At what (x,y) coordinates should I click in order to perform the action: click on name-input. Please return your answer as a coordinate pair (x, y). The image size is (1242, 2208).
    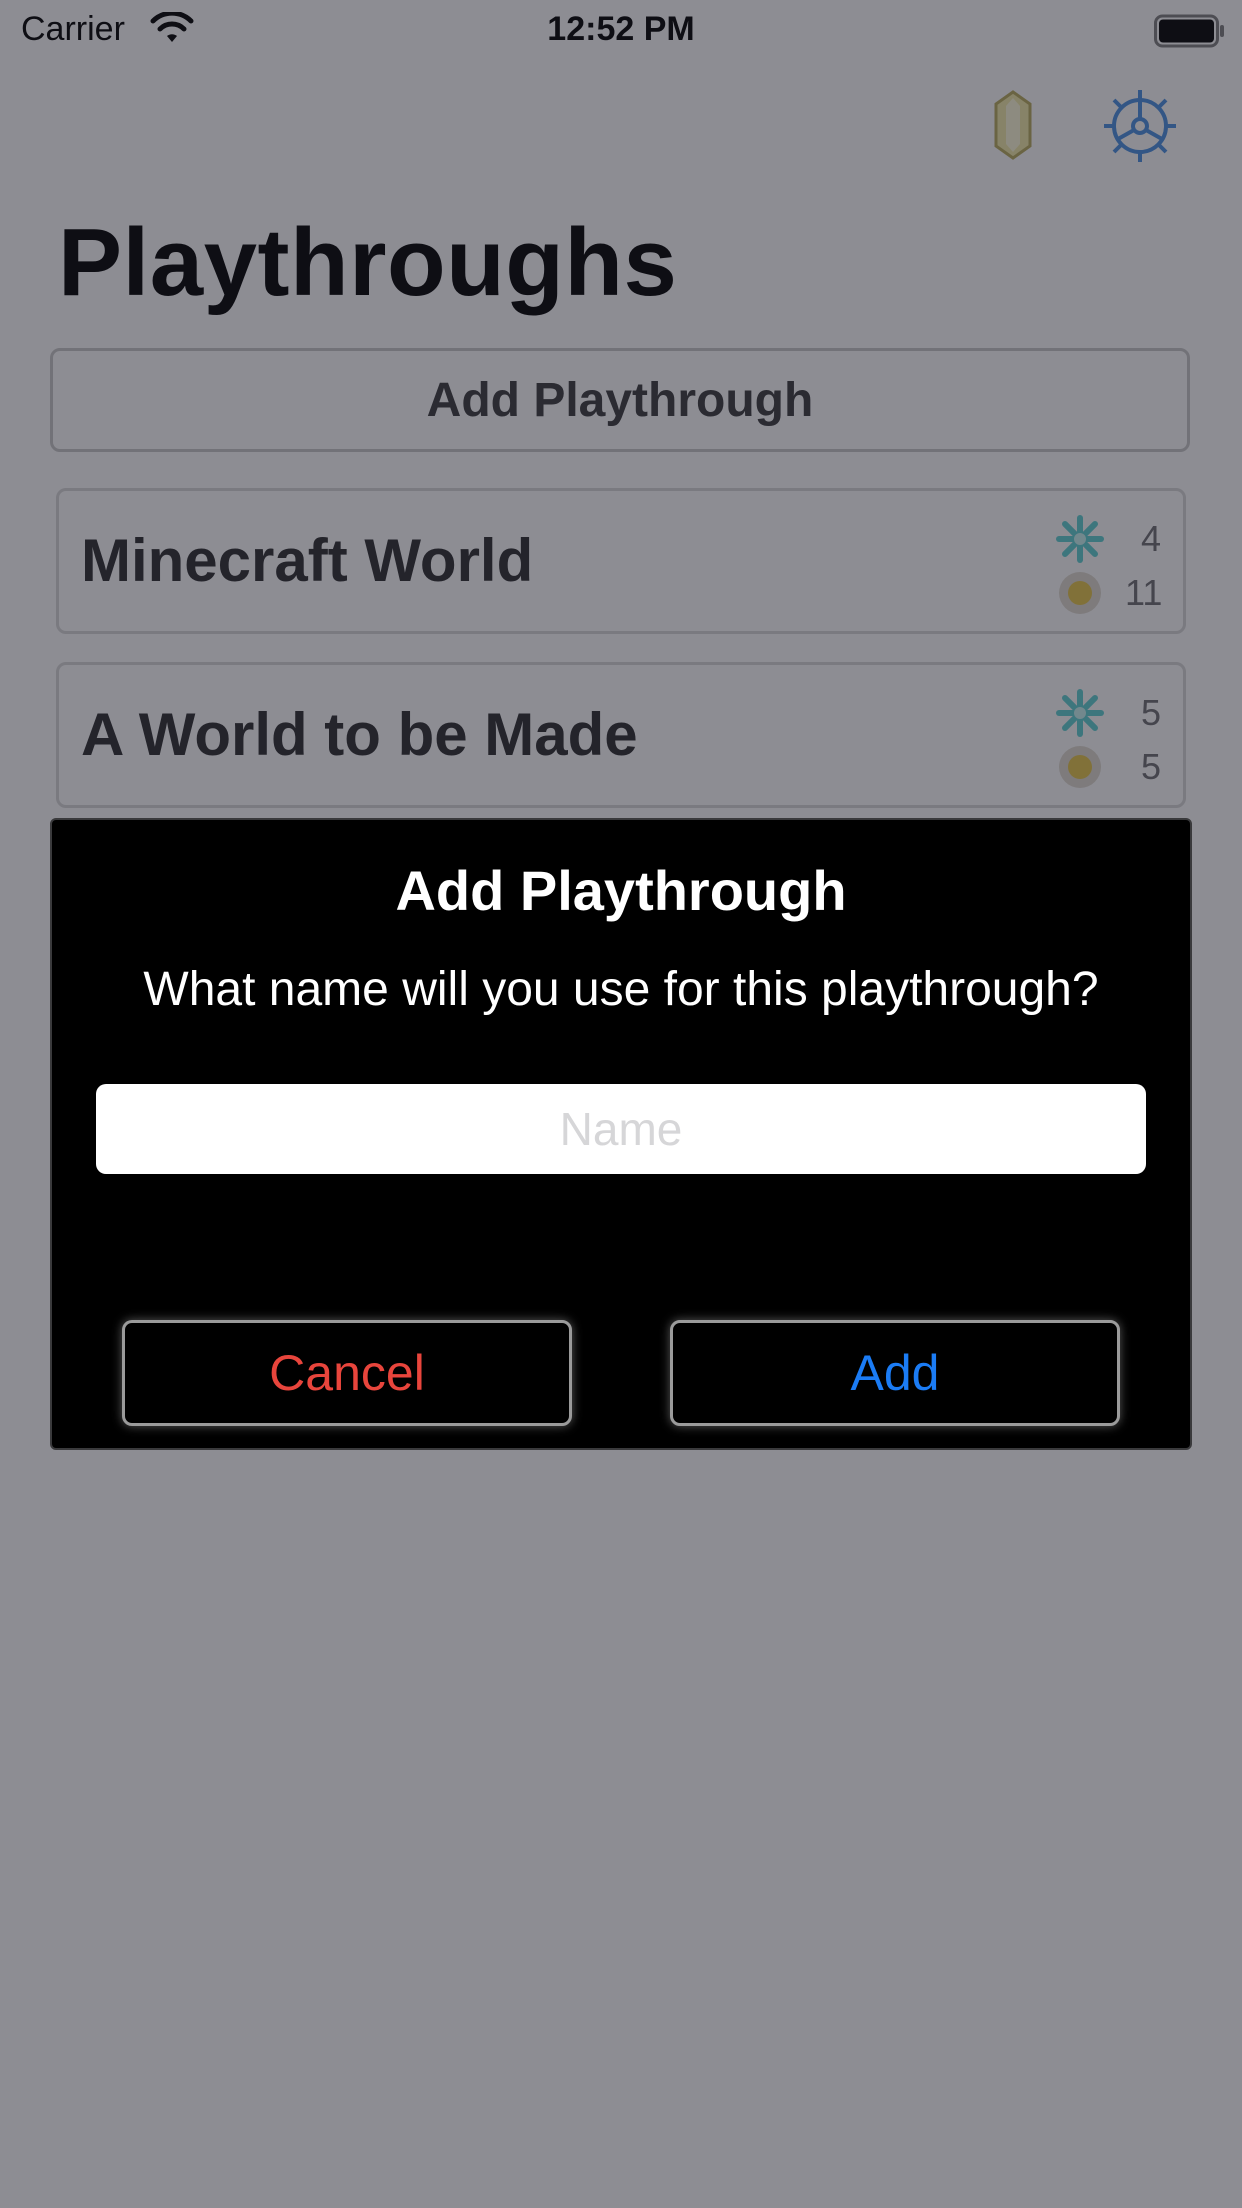
    Looking at the image, I should click on (621, 1129).